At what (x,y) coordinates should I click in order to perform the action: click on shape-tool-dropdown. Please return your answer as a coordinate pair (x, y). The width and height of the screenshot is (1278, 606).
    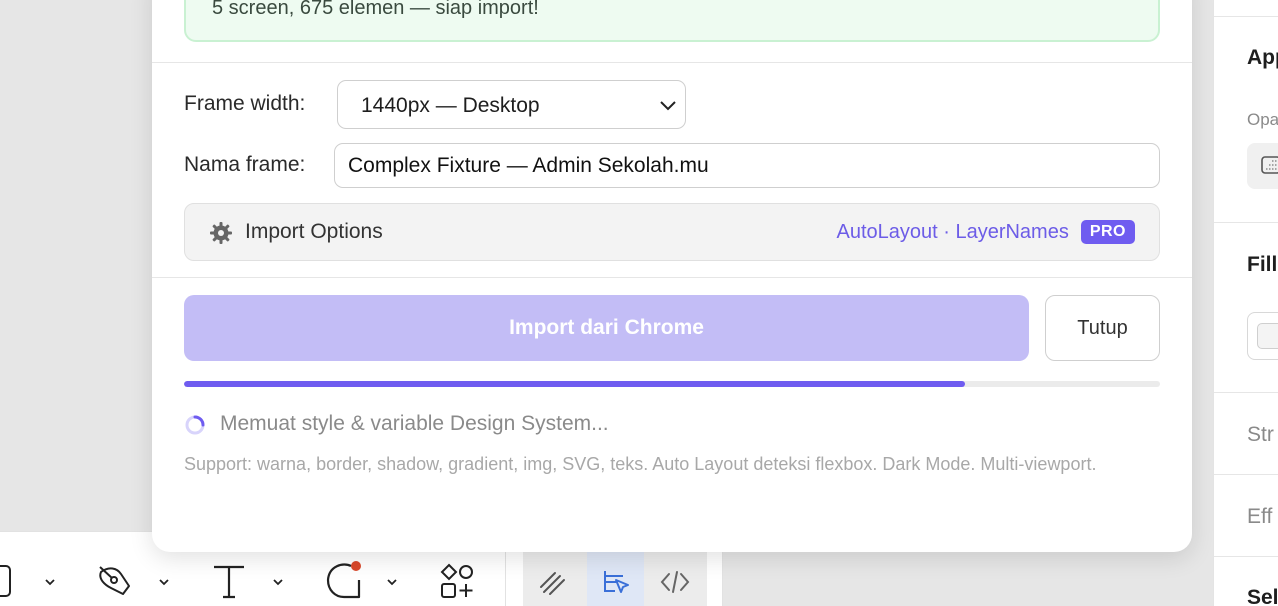
    Looking at the image, I should click on (392, 582).